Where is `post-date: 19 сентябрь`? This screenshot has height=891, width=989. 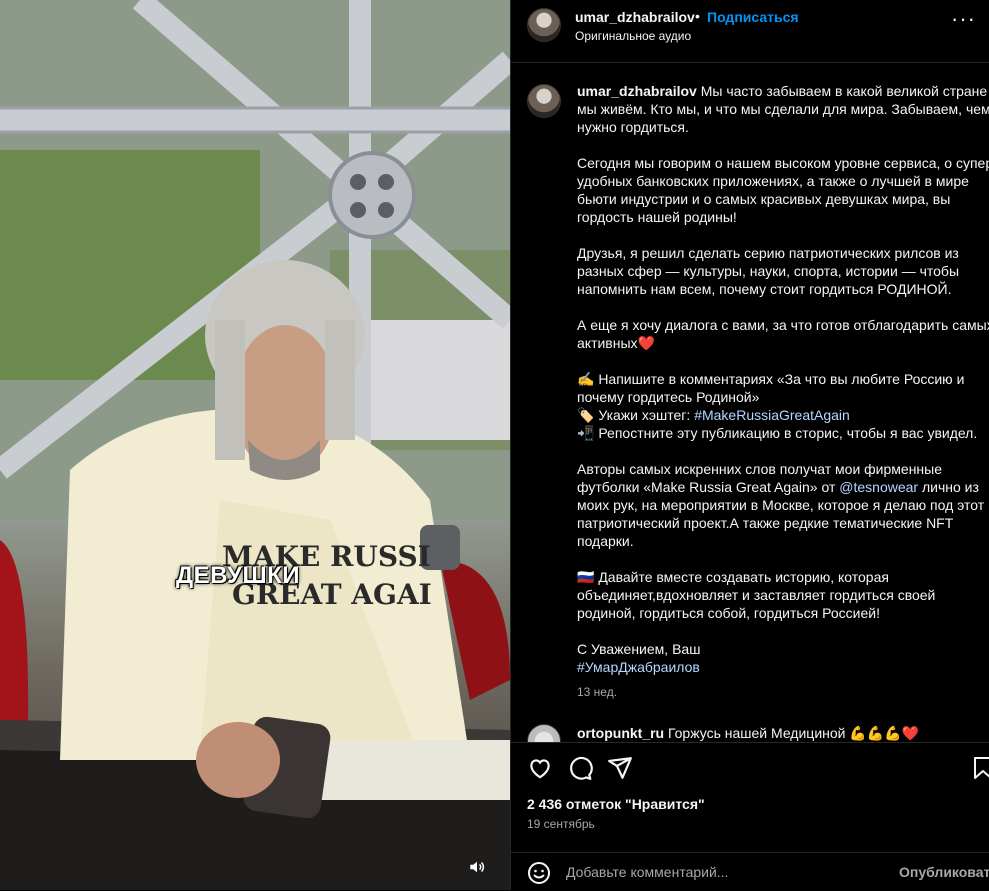 post-date: 19 сентябрь is located at coordinates (561, 824).